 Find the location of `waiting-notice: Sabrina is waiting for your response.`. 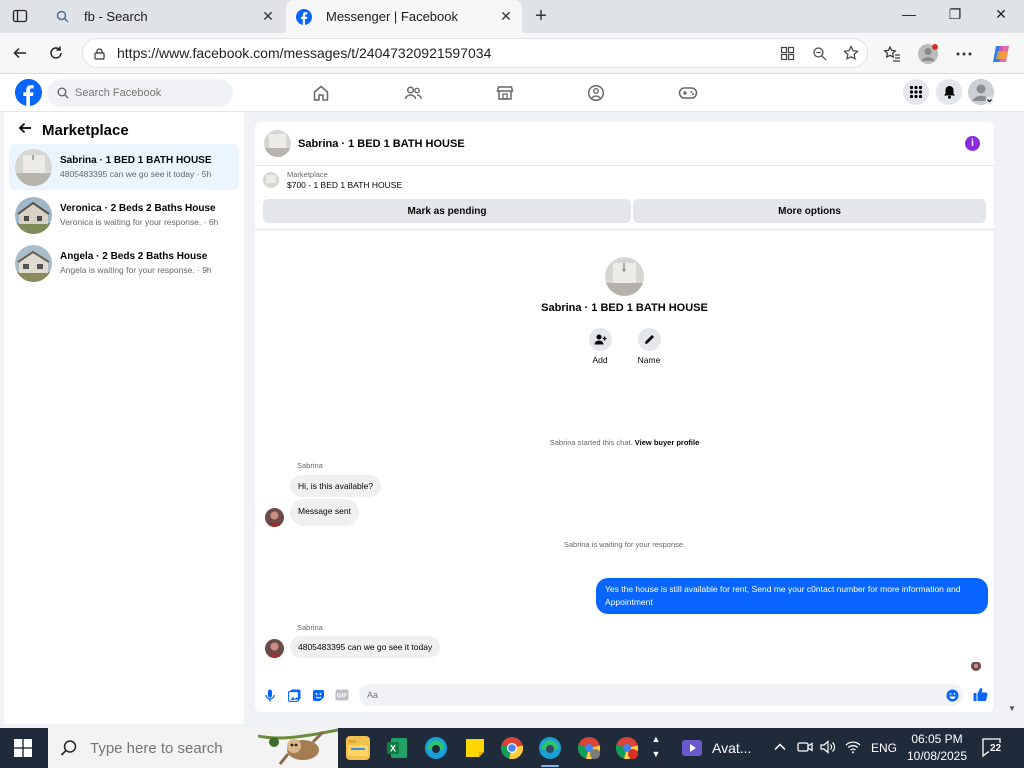

waiting-notice: Sabrina is waiting for your response. is located at coordinates (624, 544).